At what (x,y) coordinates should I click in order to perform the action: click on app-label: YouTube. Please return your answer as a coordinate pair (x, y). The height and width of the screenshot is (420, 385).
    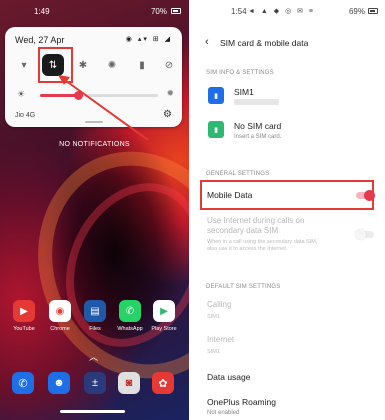
    Looking at the image, I should click on (24, 329).